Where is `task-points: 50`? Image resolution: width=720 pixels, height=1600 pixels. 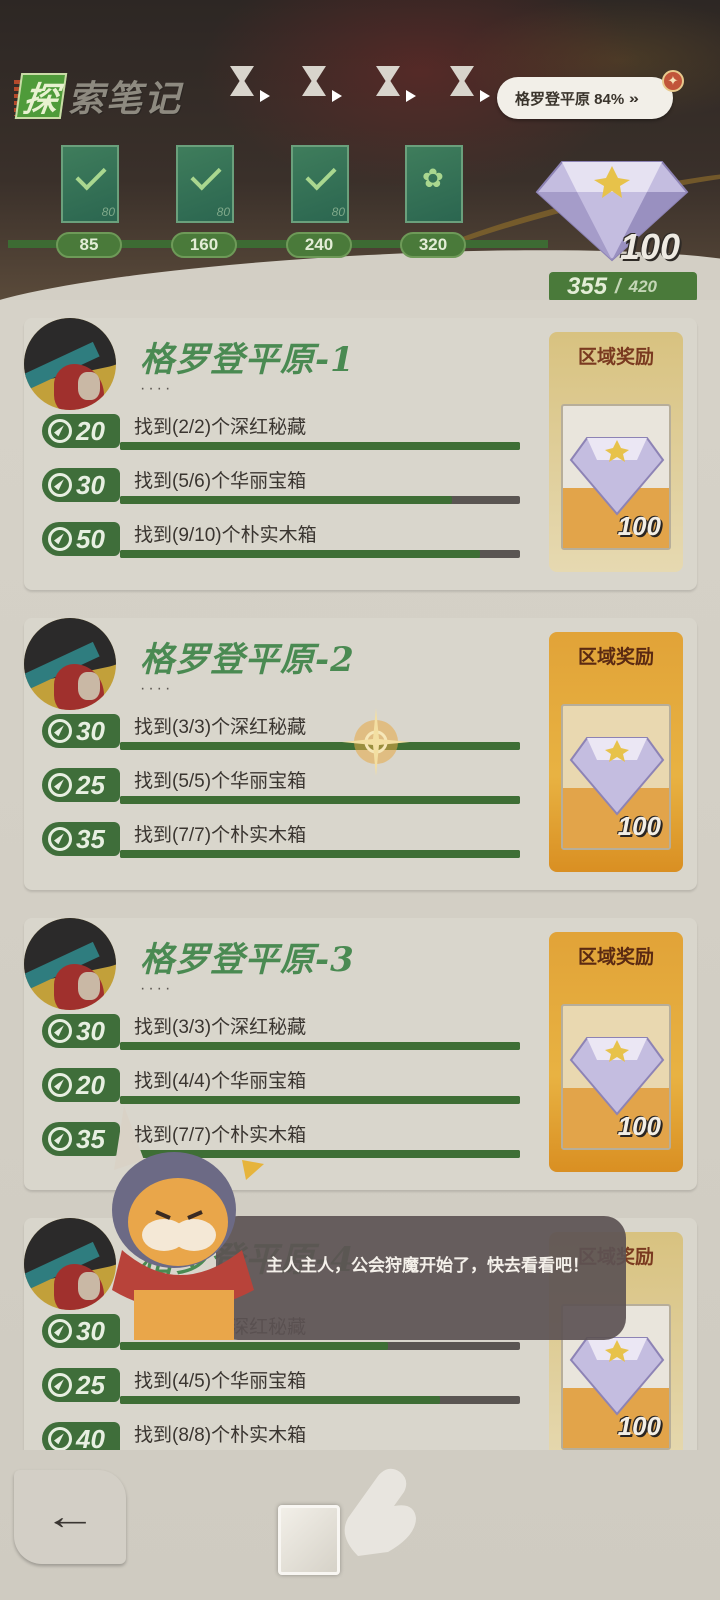
task-points: 50 is located at coordinates (90, 538).